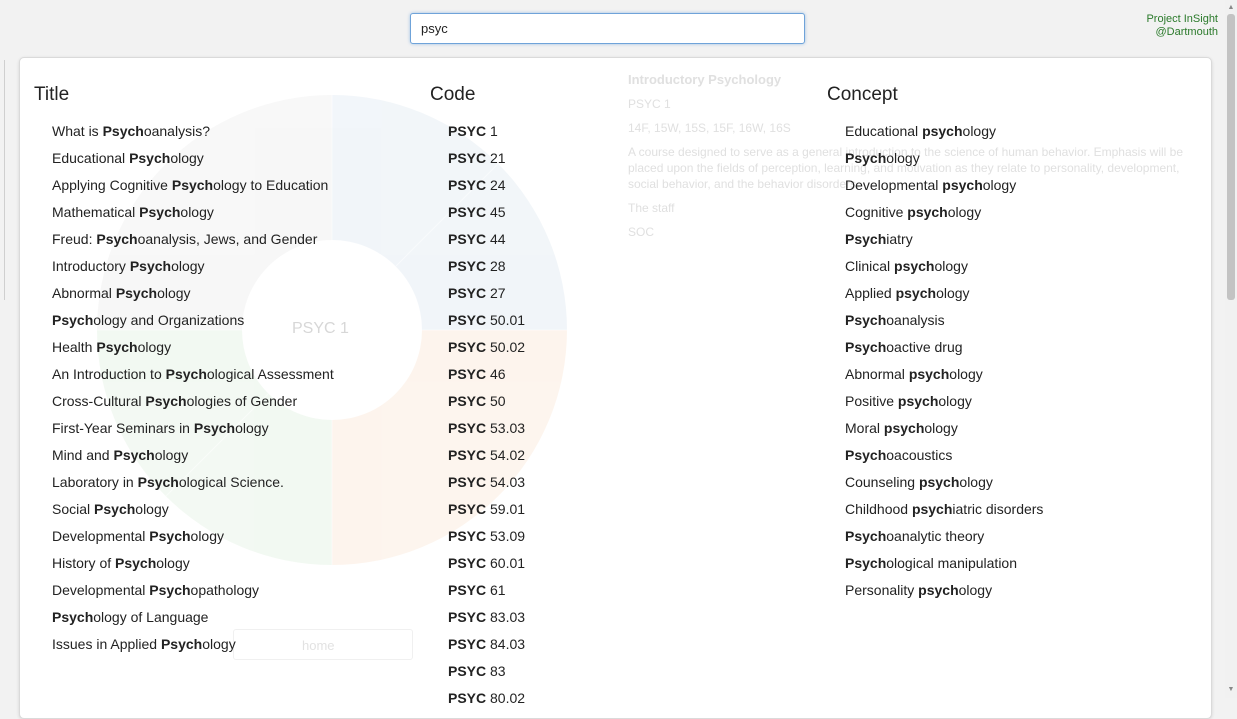 The width and height of the screenshot is (1237, 719). I want to click on code-result-item: PSYC 28, so click(486, 266).